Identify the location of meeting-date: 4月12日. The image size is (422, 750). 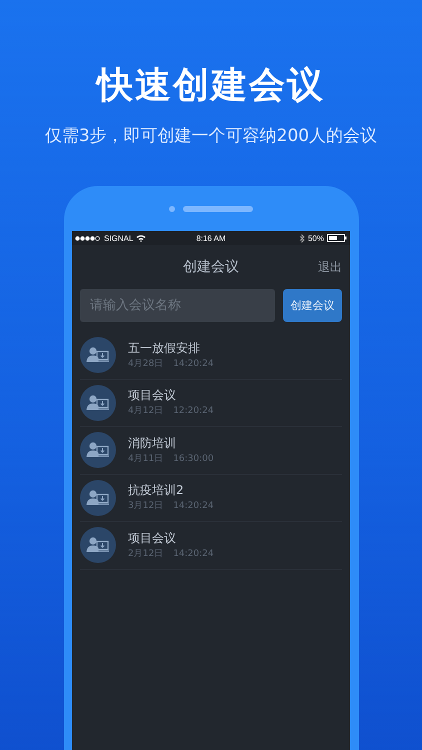
(146, 412).